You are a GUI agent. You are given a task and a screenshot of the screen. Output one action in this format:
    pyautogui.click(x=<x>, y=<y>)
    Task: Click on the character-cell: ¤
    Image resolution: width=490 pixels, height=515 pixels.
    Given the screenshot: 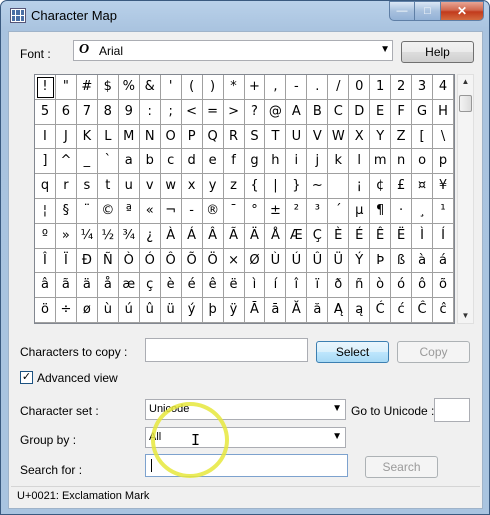 What is the action you would take?
    pyautogui.click(x=423, y=186)
    